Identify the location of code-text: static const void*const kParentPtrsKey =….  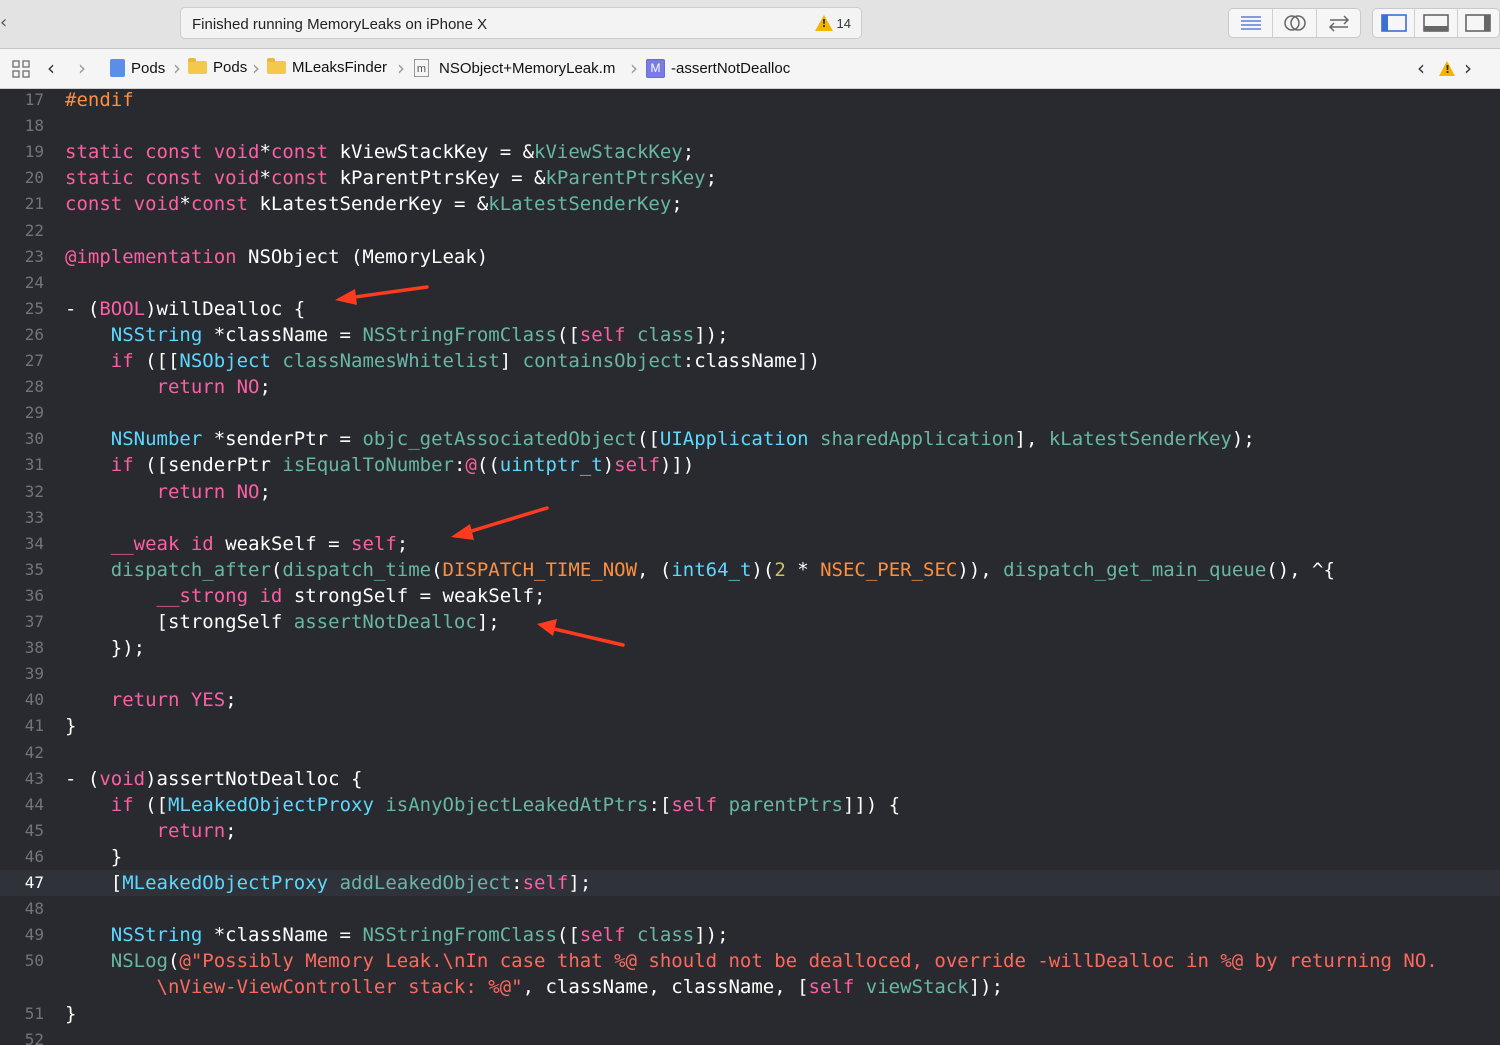
(391, 178).